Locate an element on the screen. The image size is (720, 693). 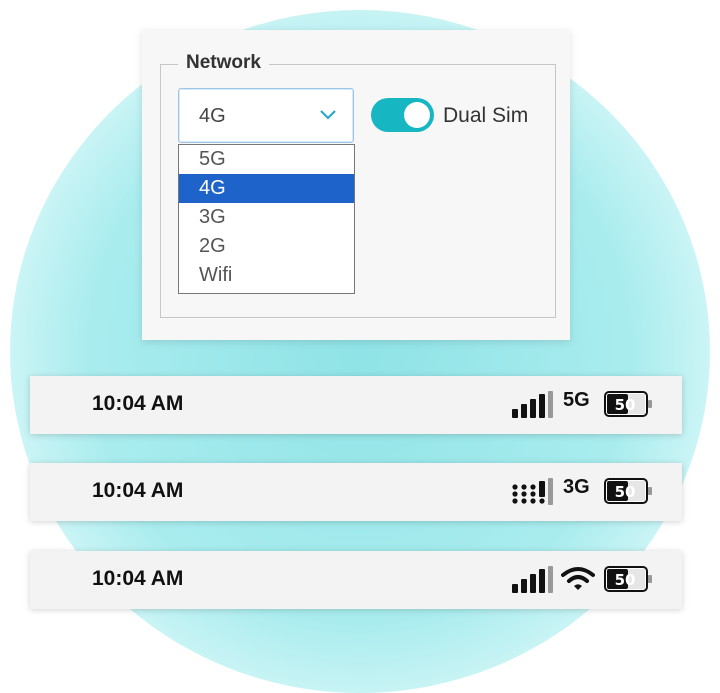
toggle-knob is located at coordinates (417, 115).